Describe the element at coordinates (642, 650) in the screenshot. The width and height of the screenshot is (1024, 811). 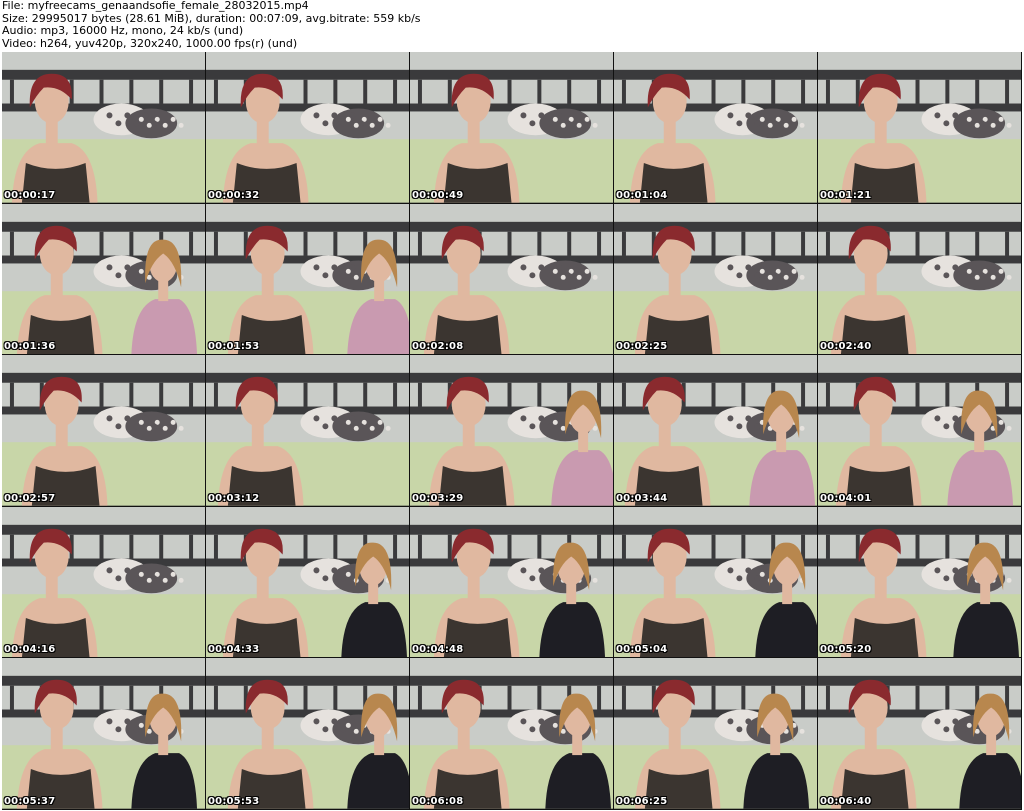
I see `thumbnail-timestamp: 00:05:04` at that location.